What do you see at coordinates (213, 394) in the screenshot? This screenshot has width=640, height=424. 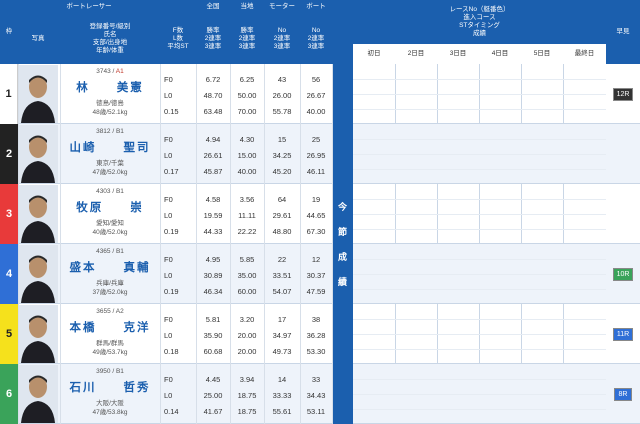 I see `national-rates: 4.45 25.00 41.67` at bounding box center [213, 394].